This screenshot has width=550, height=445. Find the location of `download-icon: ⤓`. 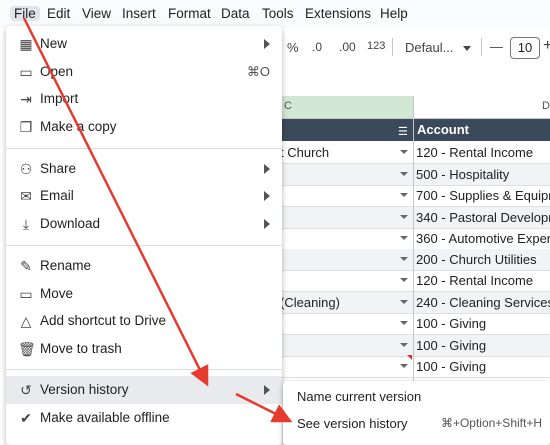

download-icon: ⤓ is located at coordinates (26, 224).